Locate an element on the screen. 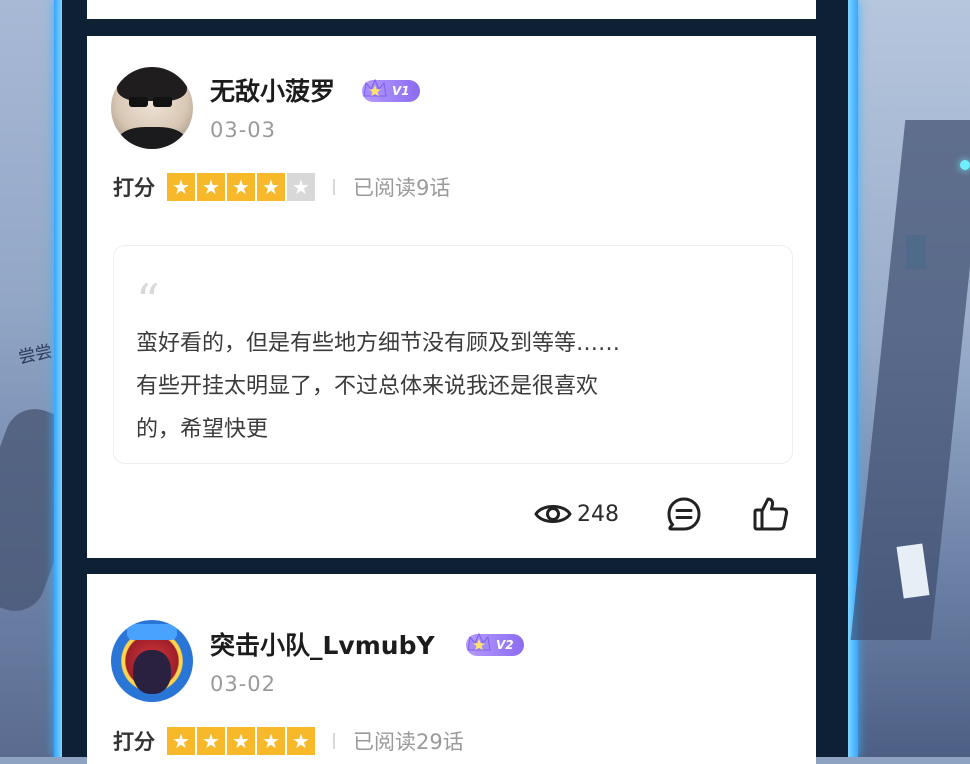  artwork-text: 尝尝 is located at coordinates (35, 355).